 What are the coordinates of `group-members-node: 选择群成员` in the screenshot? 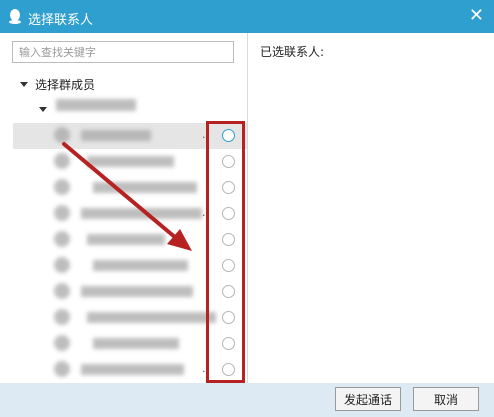 It's located at (57, 84).